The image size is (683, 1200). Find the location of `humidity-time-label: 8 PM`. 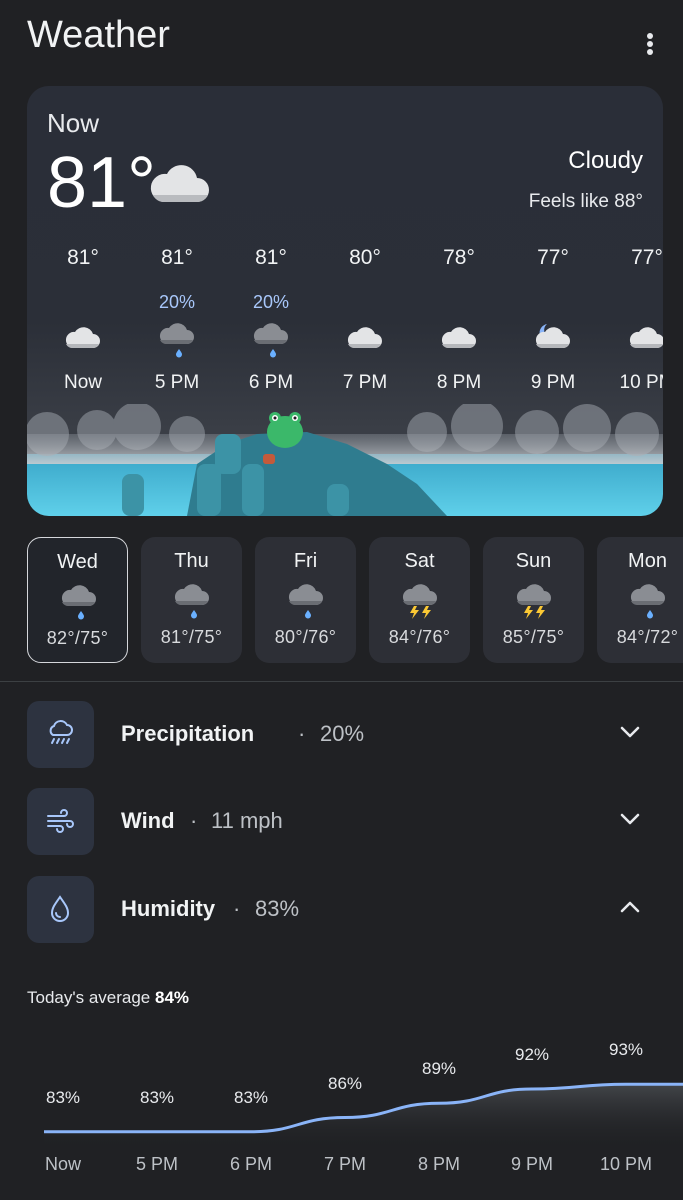

humidity-time-label: 8 PM is located at coordinates (438, 1164).